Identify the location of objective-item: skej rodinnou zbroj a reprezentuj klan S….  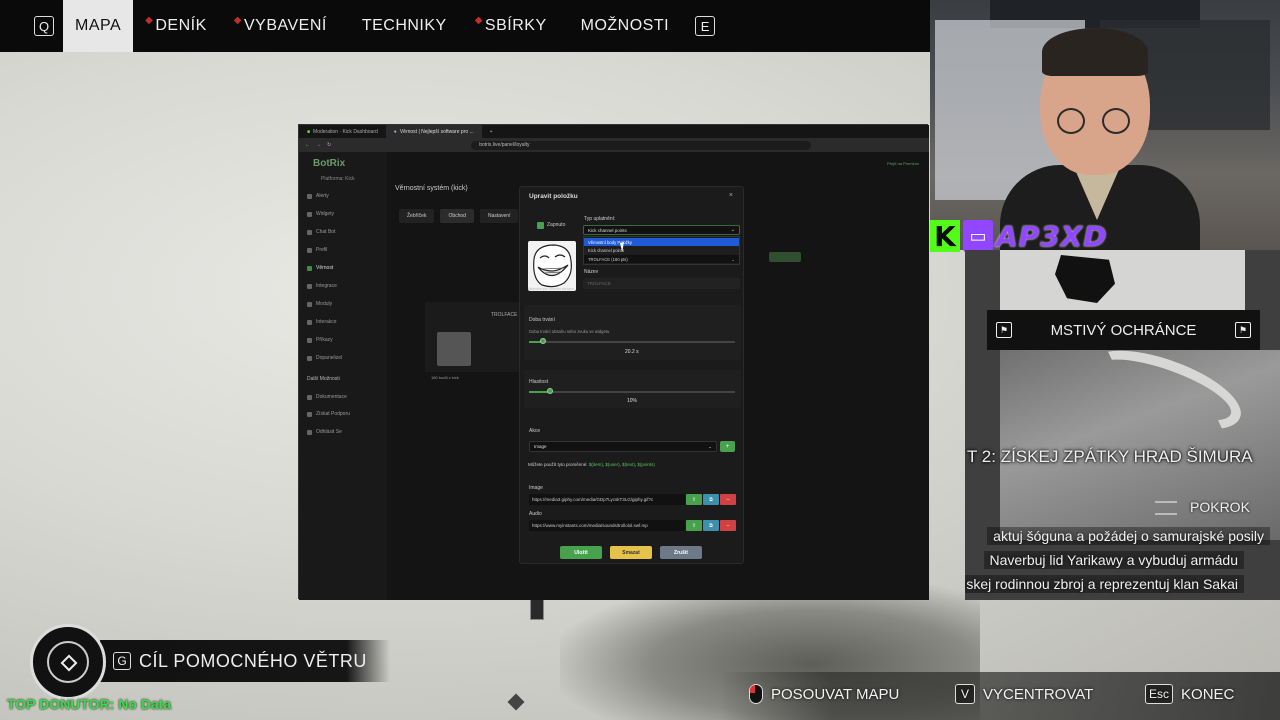
(1104, 584).